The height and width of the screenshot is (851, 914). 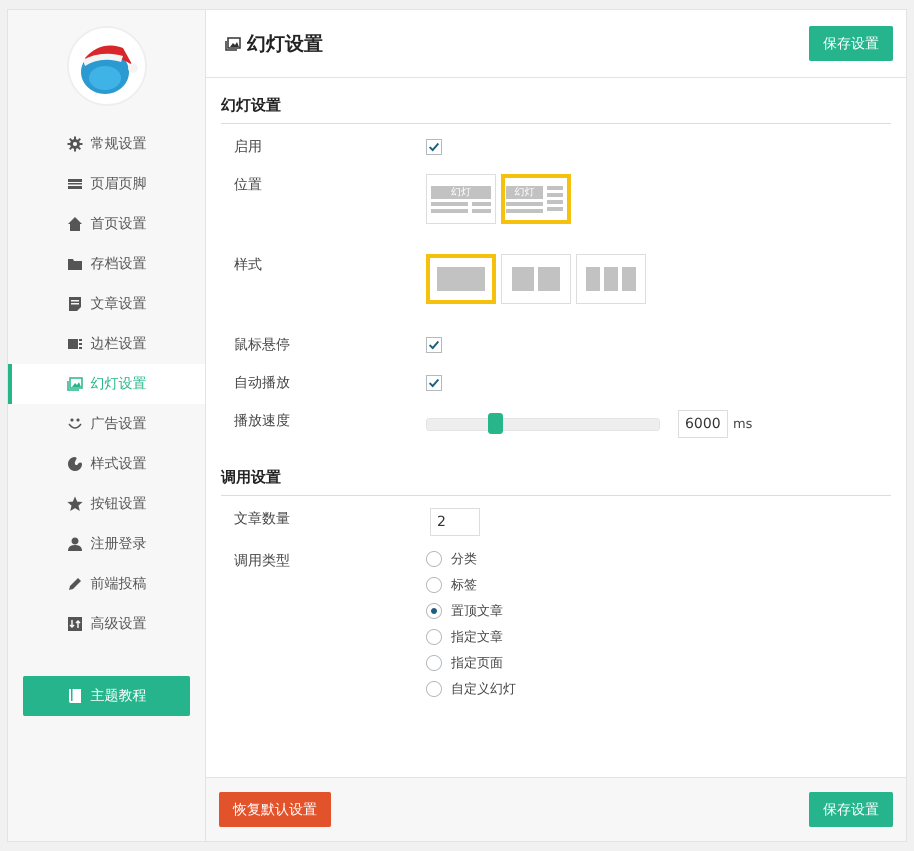 What do you see at coordinates (74, 464) in the screenshot?
I see `palette-icon` at bounding box center [74, 464].